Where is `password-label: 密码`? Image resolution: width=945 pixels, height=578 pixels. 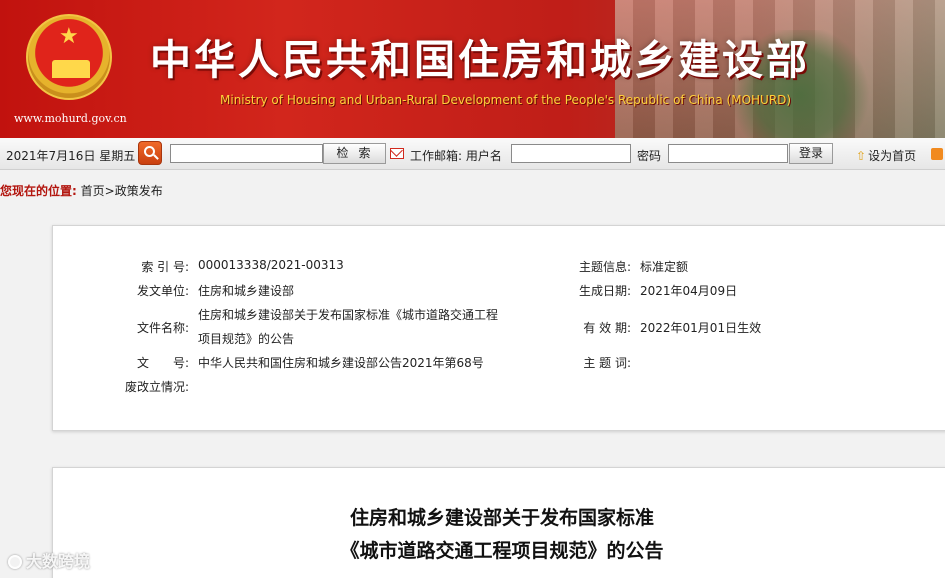 password-label: 密码 is located at coordinates (649, 156).